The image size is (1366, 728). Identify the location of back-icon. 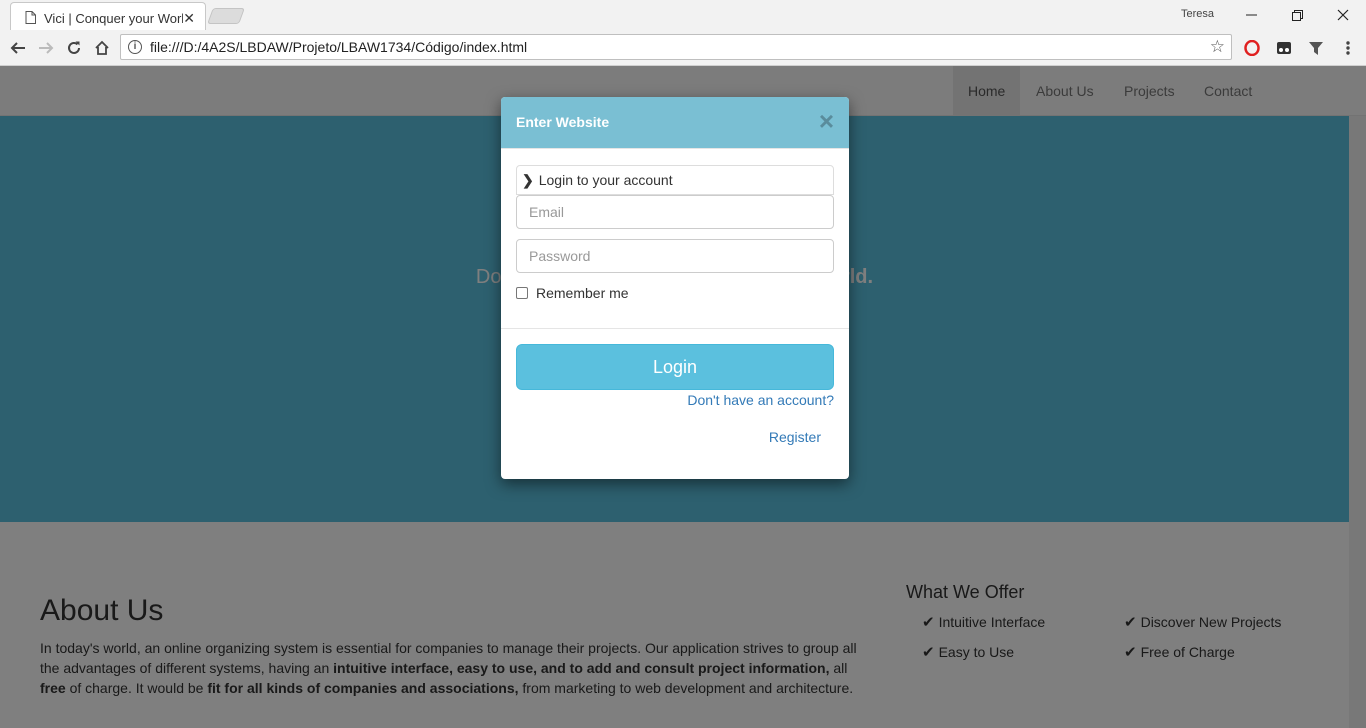
(18, 48).